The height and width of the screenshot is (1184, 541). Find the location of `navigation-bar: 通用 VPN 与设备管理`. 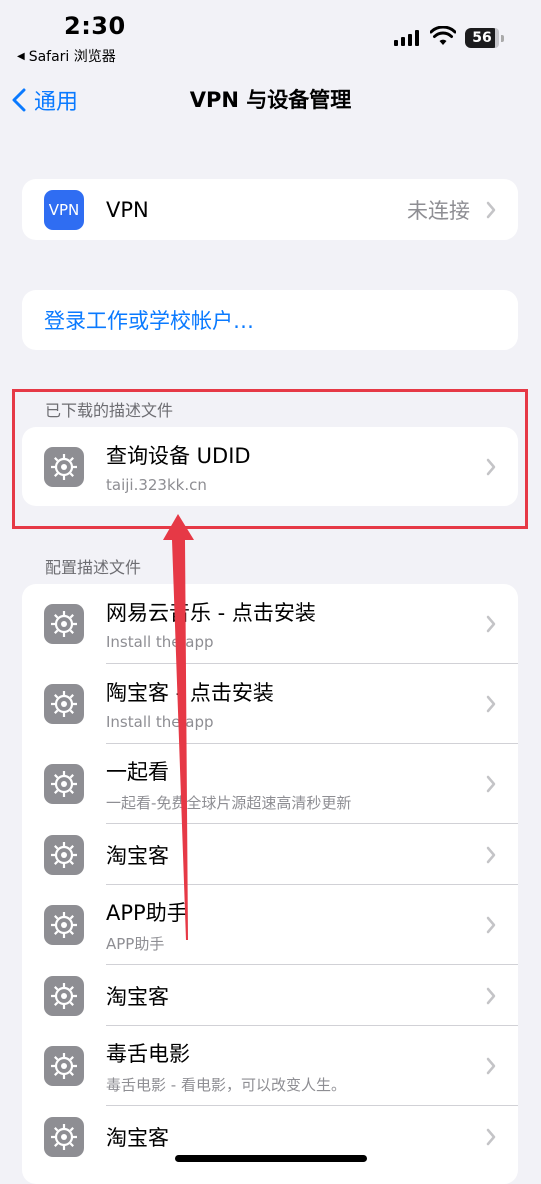

navigation-bar: 通用 VPN 与设备管理 is located at coordinates (270, 100).